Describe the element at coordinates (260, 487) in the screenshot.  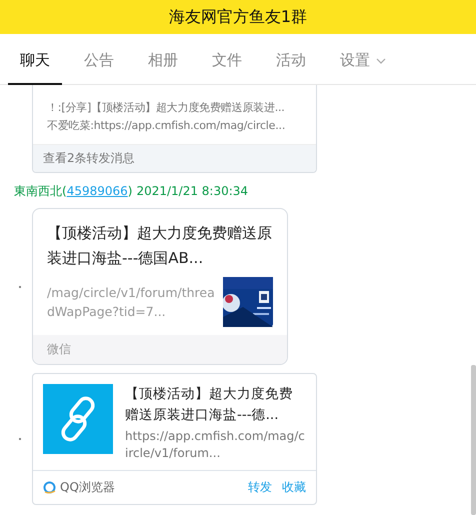
I see `card-action-link: 转发` at that location.